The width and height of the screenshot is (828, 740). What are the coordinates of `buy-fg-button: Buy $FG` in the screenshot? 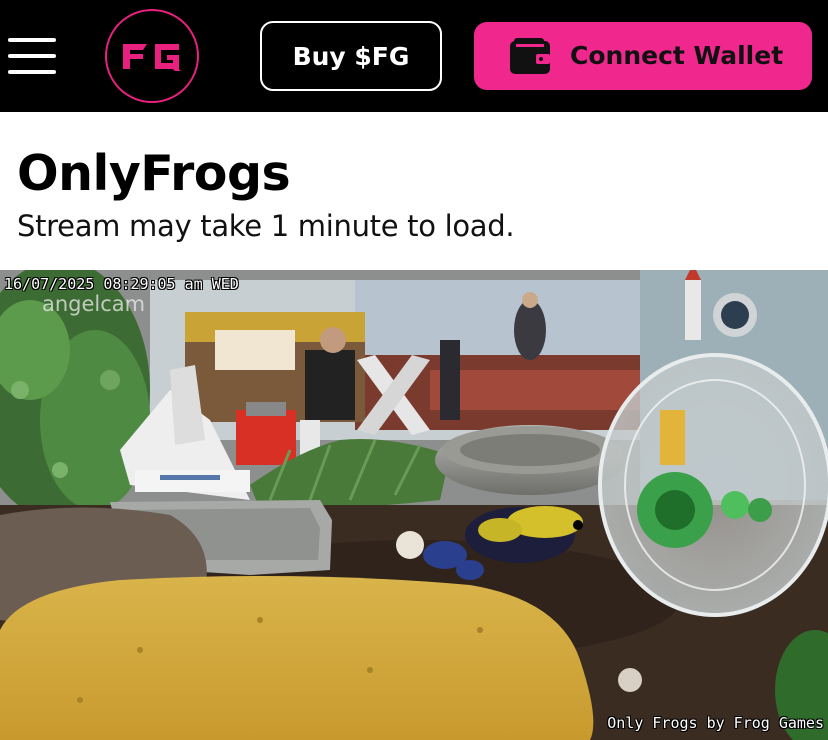 It's located at (351, 56).